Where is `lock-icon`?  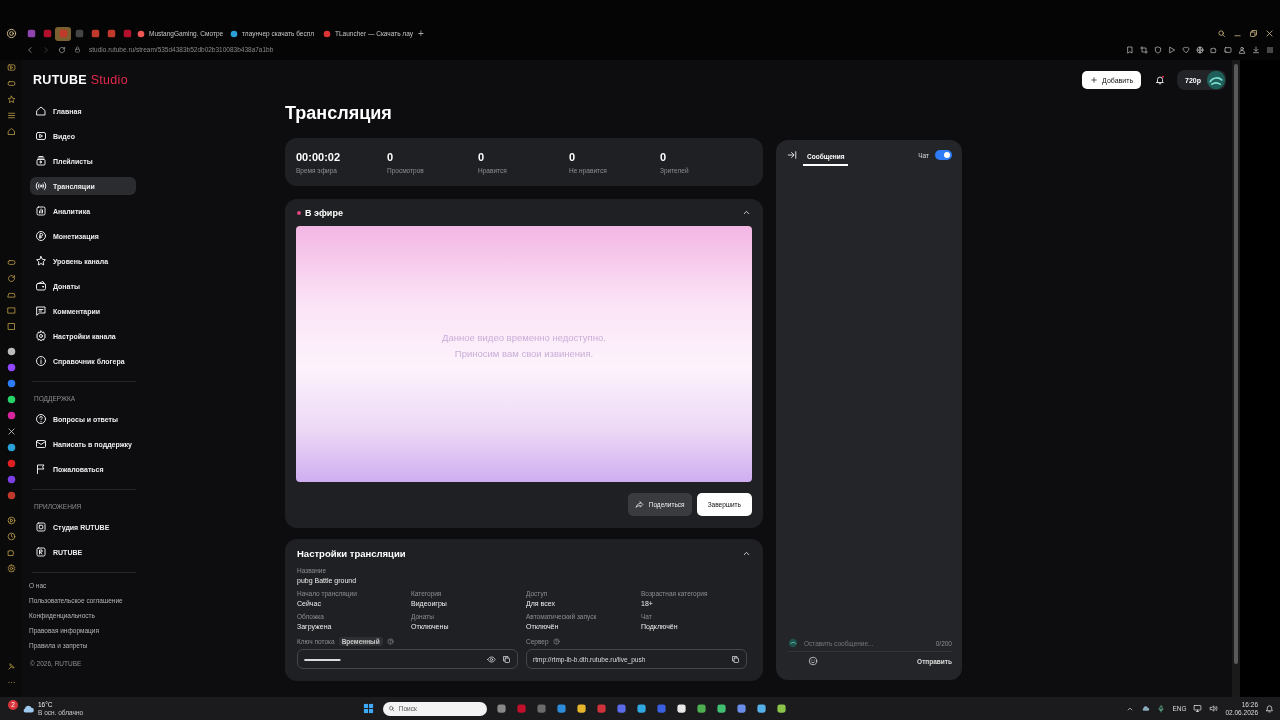
lock-icon is located at coordinates (77, 49).